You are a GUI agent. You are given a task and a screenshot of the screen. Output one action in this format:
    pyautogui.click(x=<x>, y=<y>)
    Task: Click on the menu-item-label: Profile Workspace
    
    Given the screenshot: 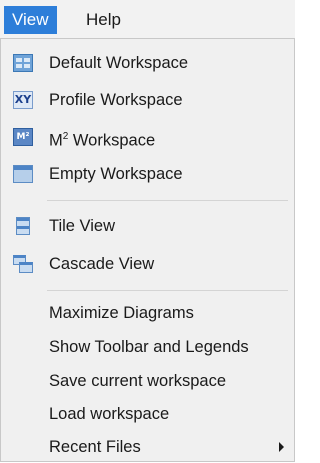 What is the action you would take?
    pyautogui.click(x=116, y=100)
    